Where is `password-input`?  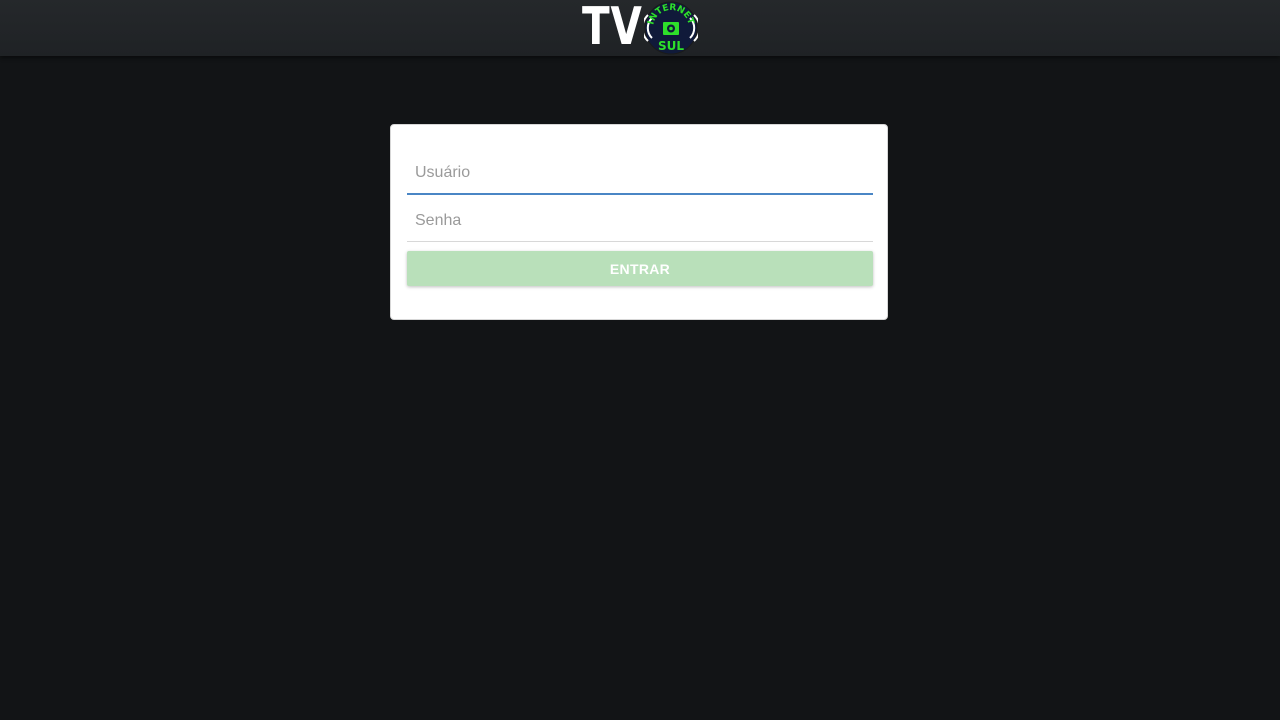
password-input is located at coordinates (640, 220).